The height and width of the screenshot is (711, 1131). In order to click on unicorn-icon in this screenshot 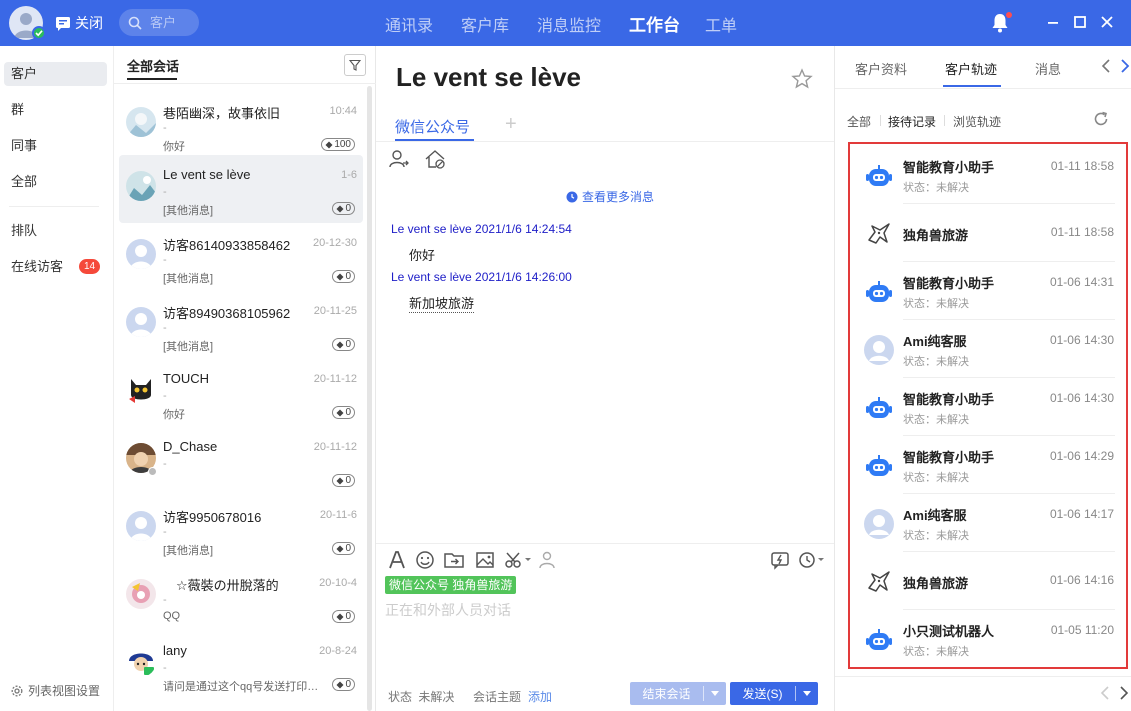, I will do `click(879, 234)`.